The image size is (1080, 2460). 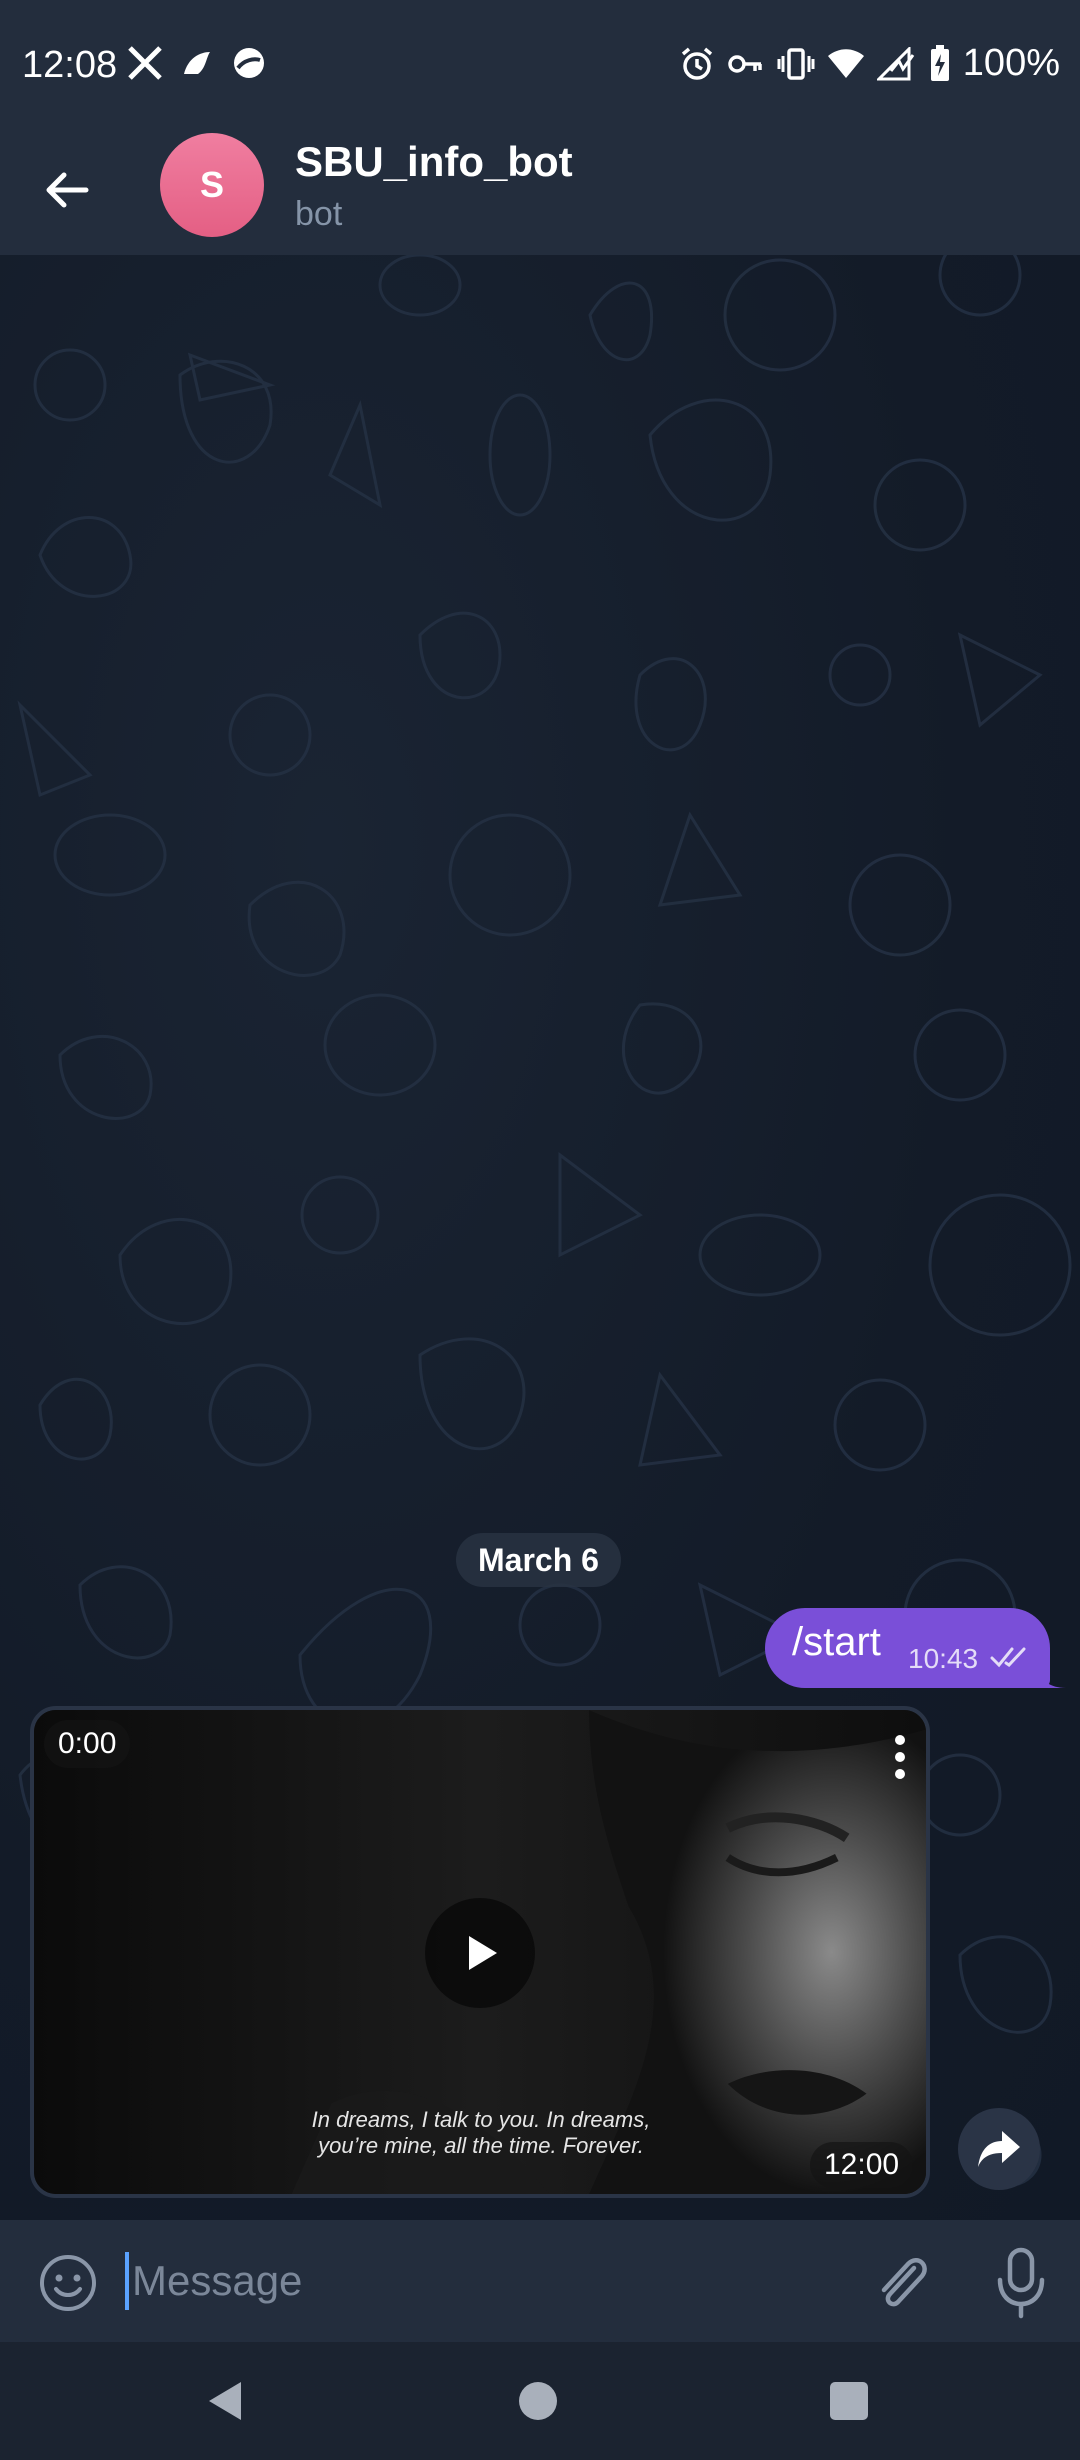 I want to click on battery-percent: 100%, so click(x=1011, y=63).